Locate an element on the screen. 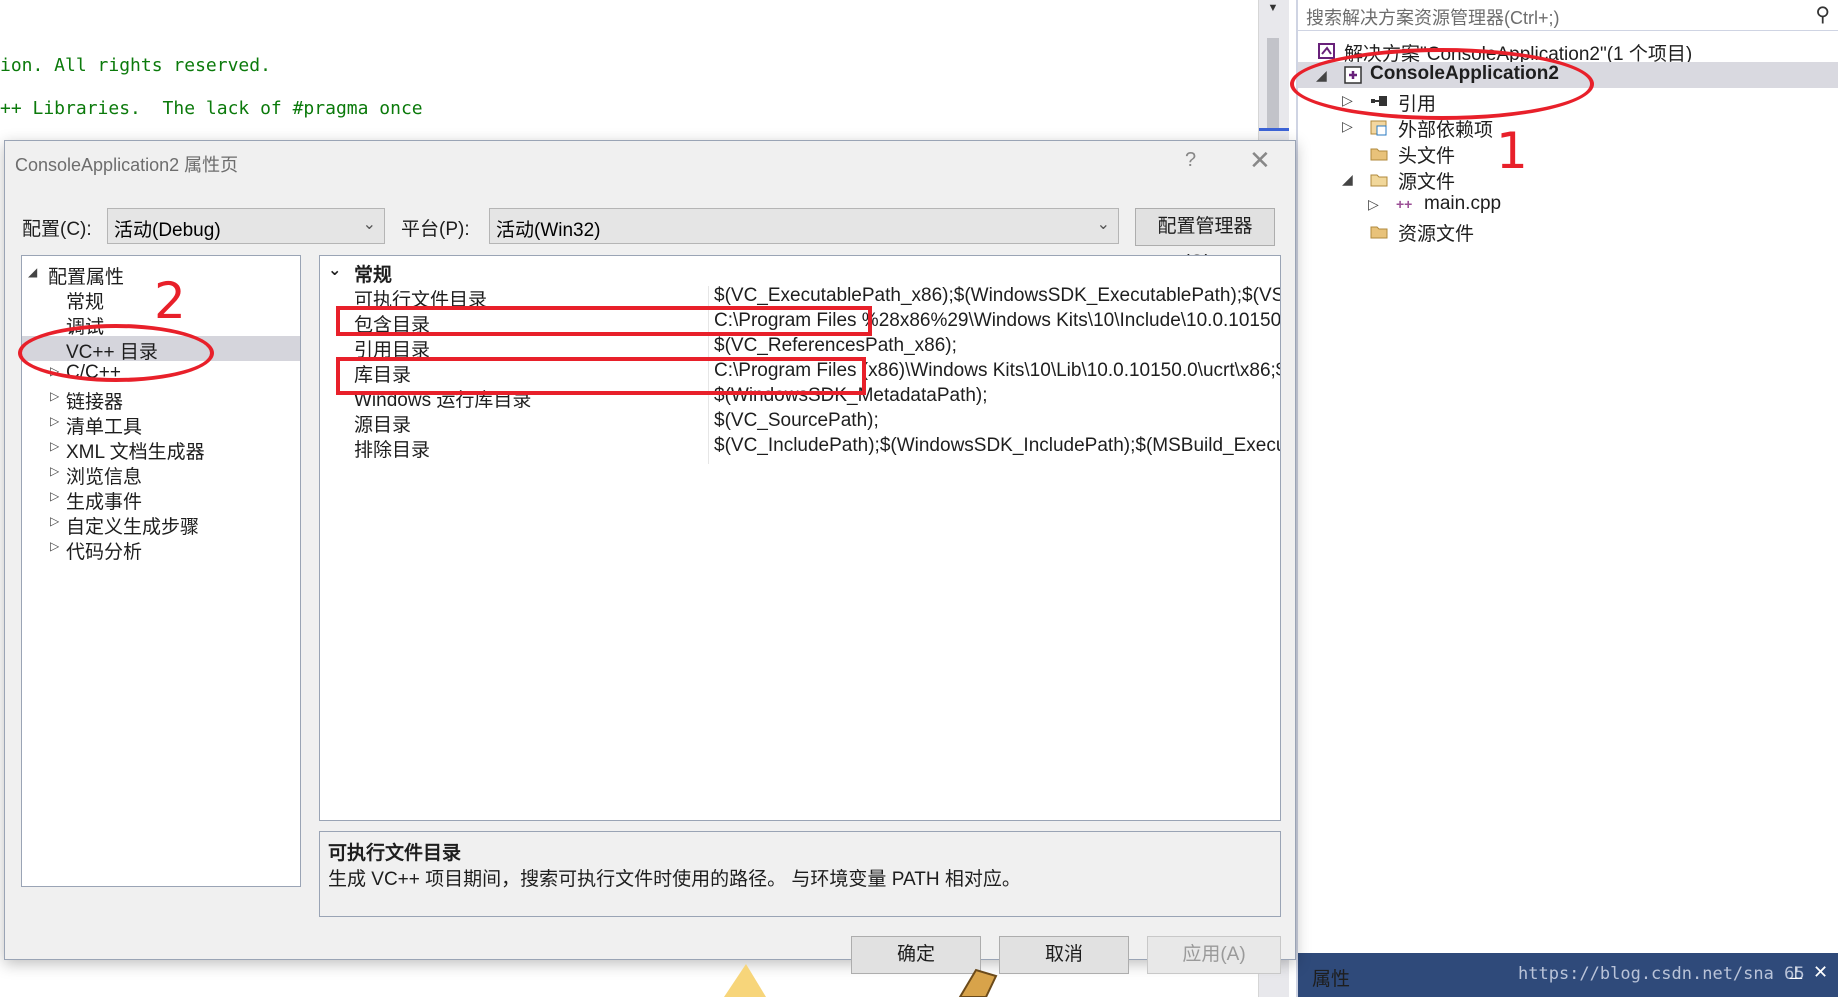 The height and width of the screenshot is (1002, 1838). dialog-title: ConsoleApplication2 属性页 is located at coordinates (127, 165).